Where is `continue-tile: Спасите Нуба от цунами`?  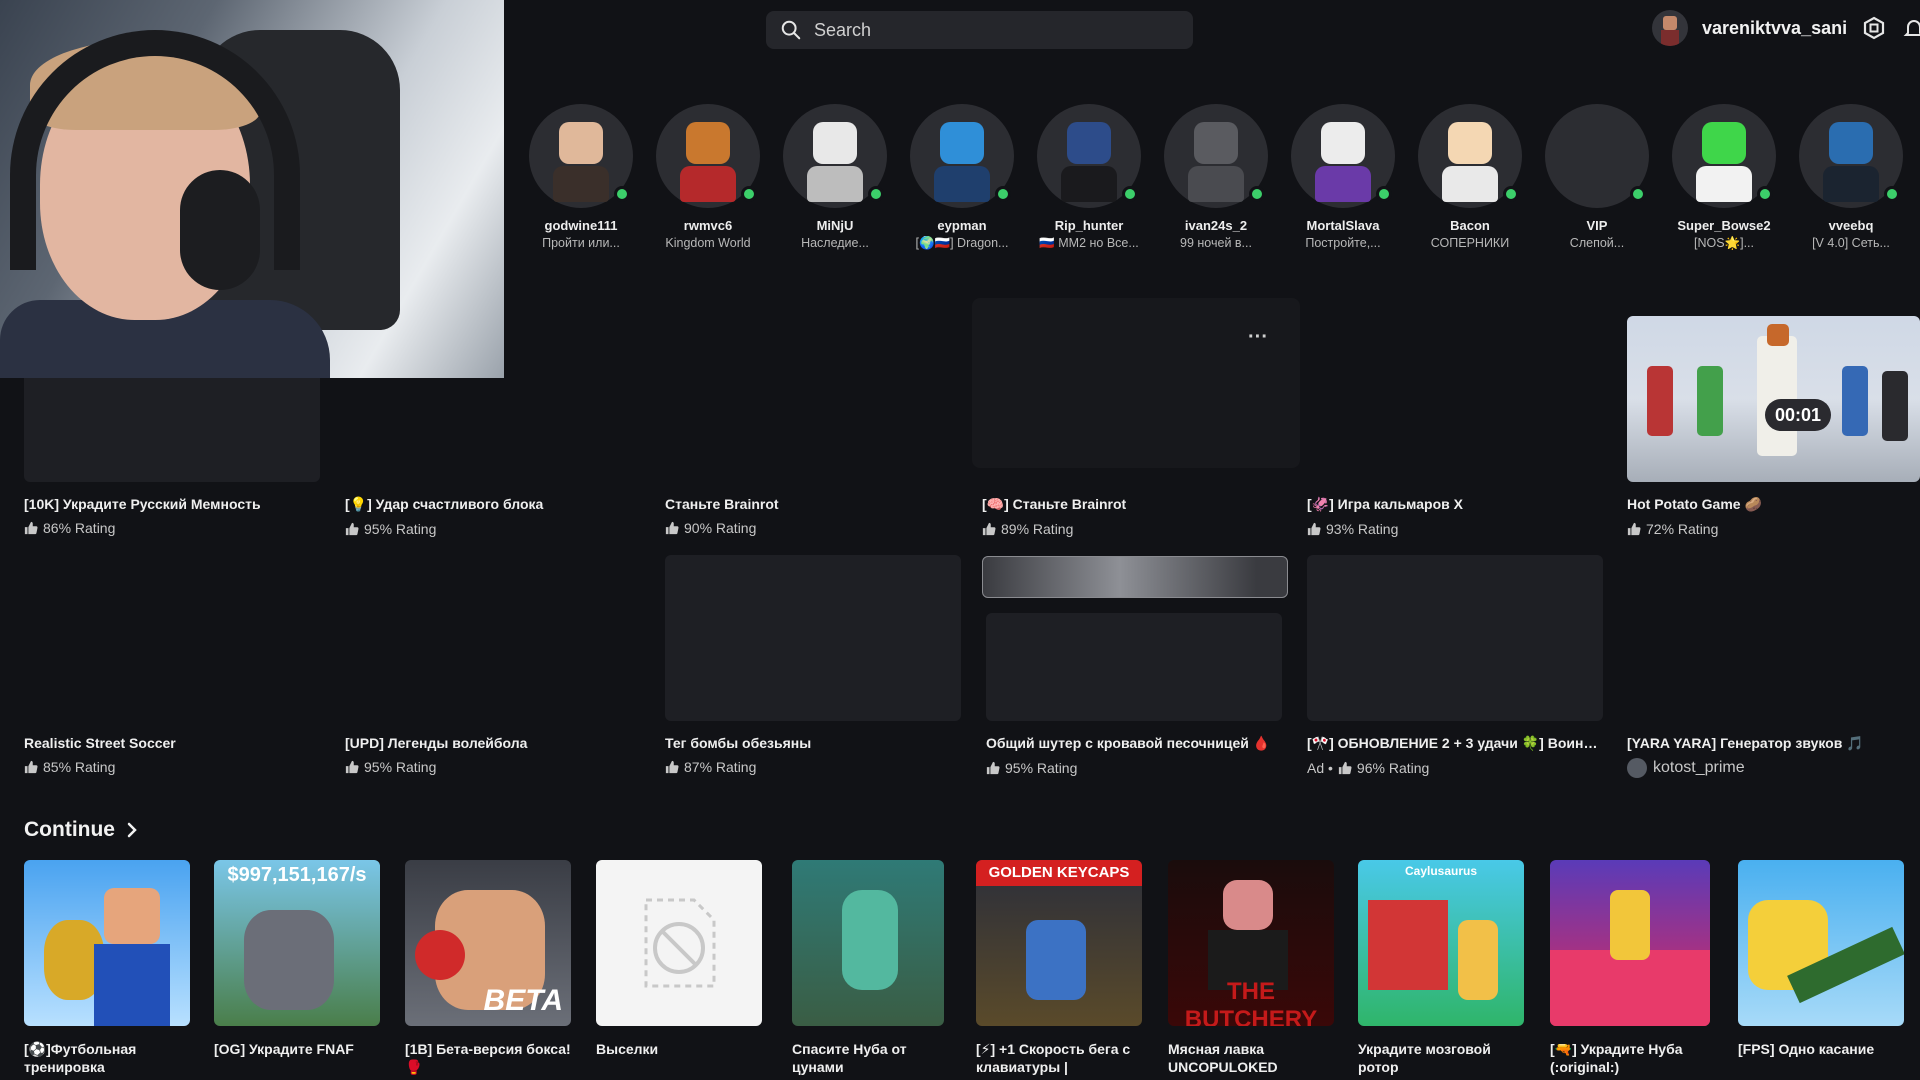
continue-tile: Спасите Нуба от цунами is located at coordinates (868, 968).